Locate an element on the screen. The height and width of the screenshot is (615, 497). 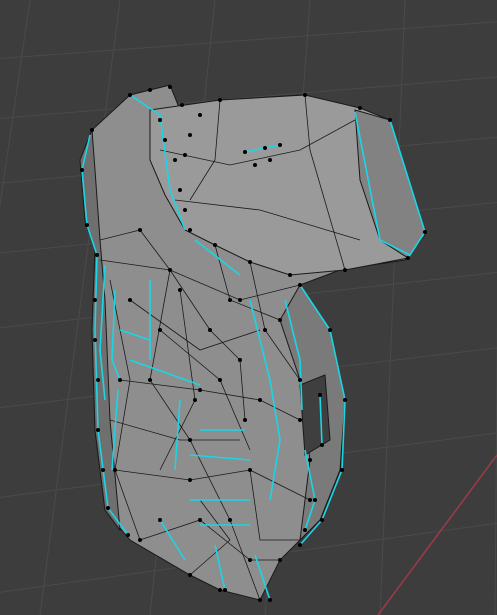
mesh-recess is located at coordinates (315, 415).